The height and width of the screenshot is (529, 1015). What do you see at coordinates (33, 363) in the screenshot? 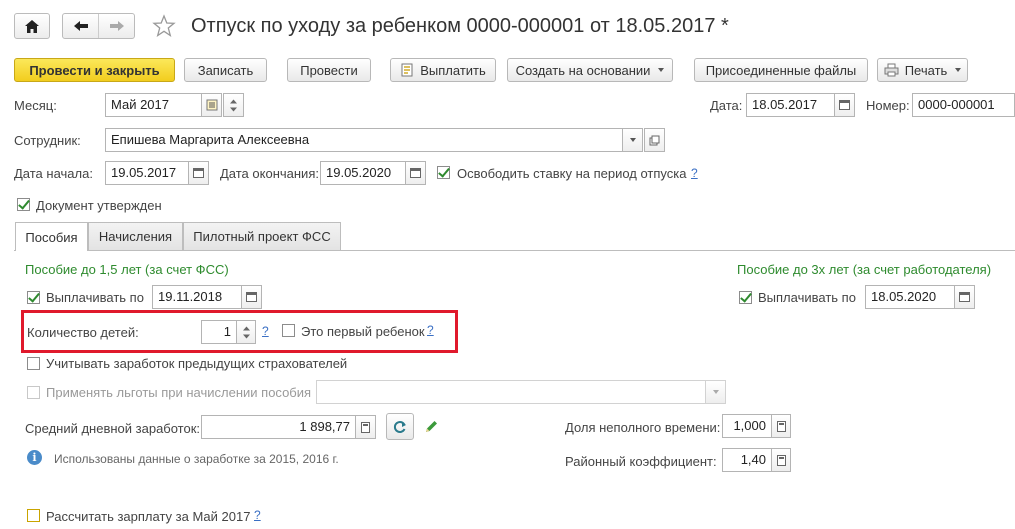
I see `prev-insurers-checkbox` at bounding box center [33, 363].